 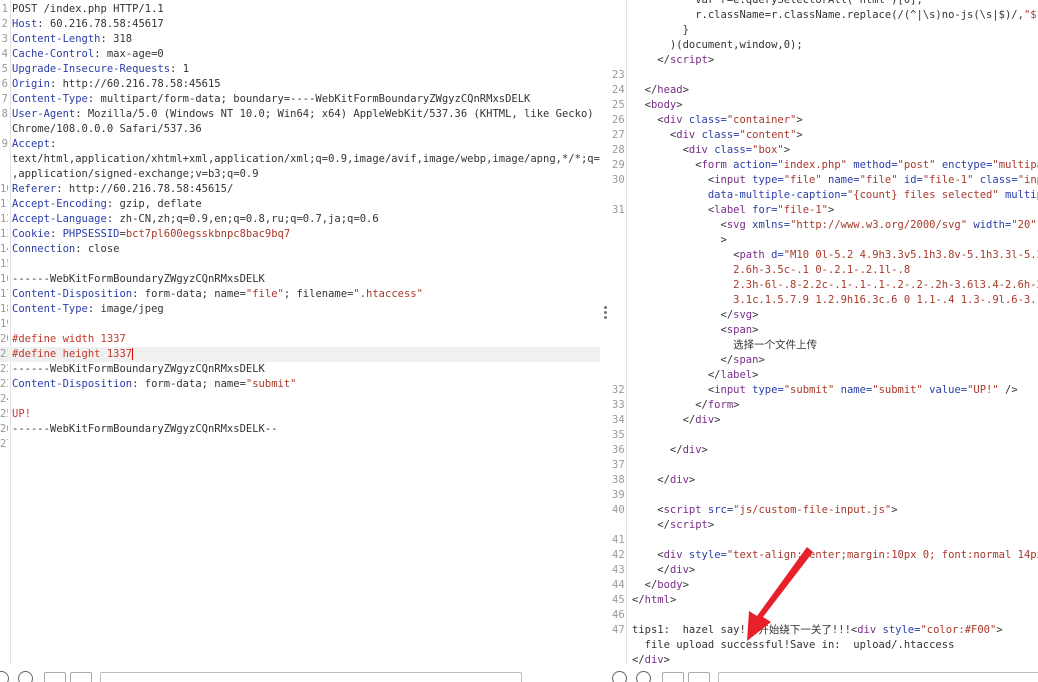 What do you see at coordinates (300, 129) in the screenshot?
I see `code-line: Chrome/108.0.0.0 Safari/537.36` at bounding box center [300, 129].